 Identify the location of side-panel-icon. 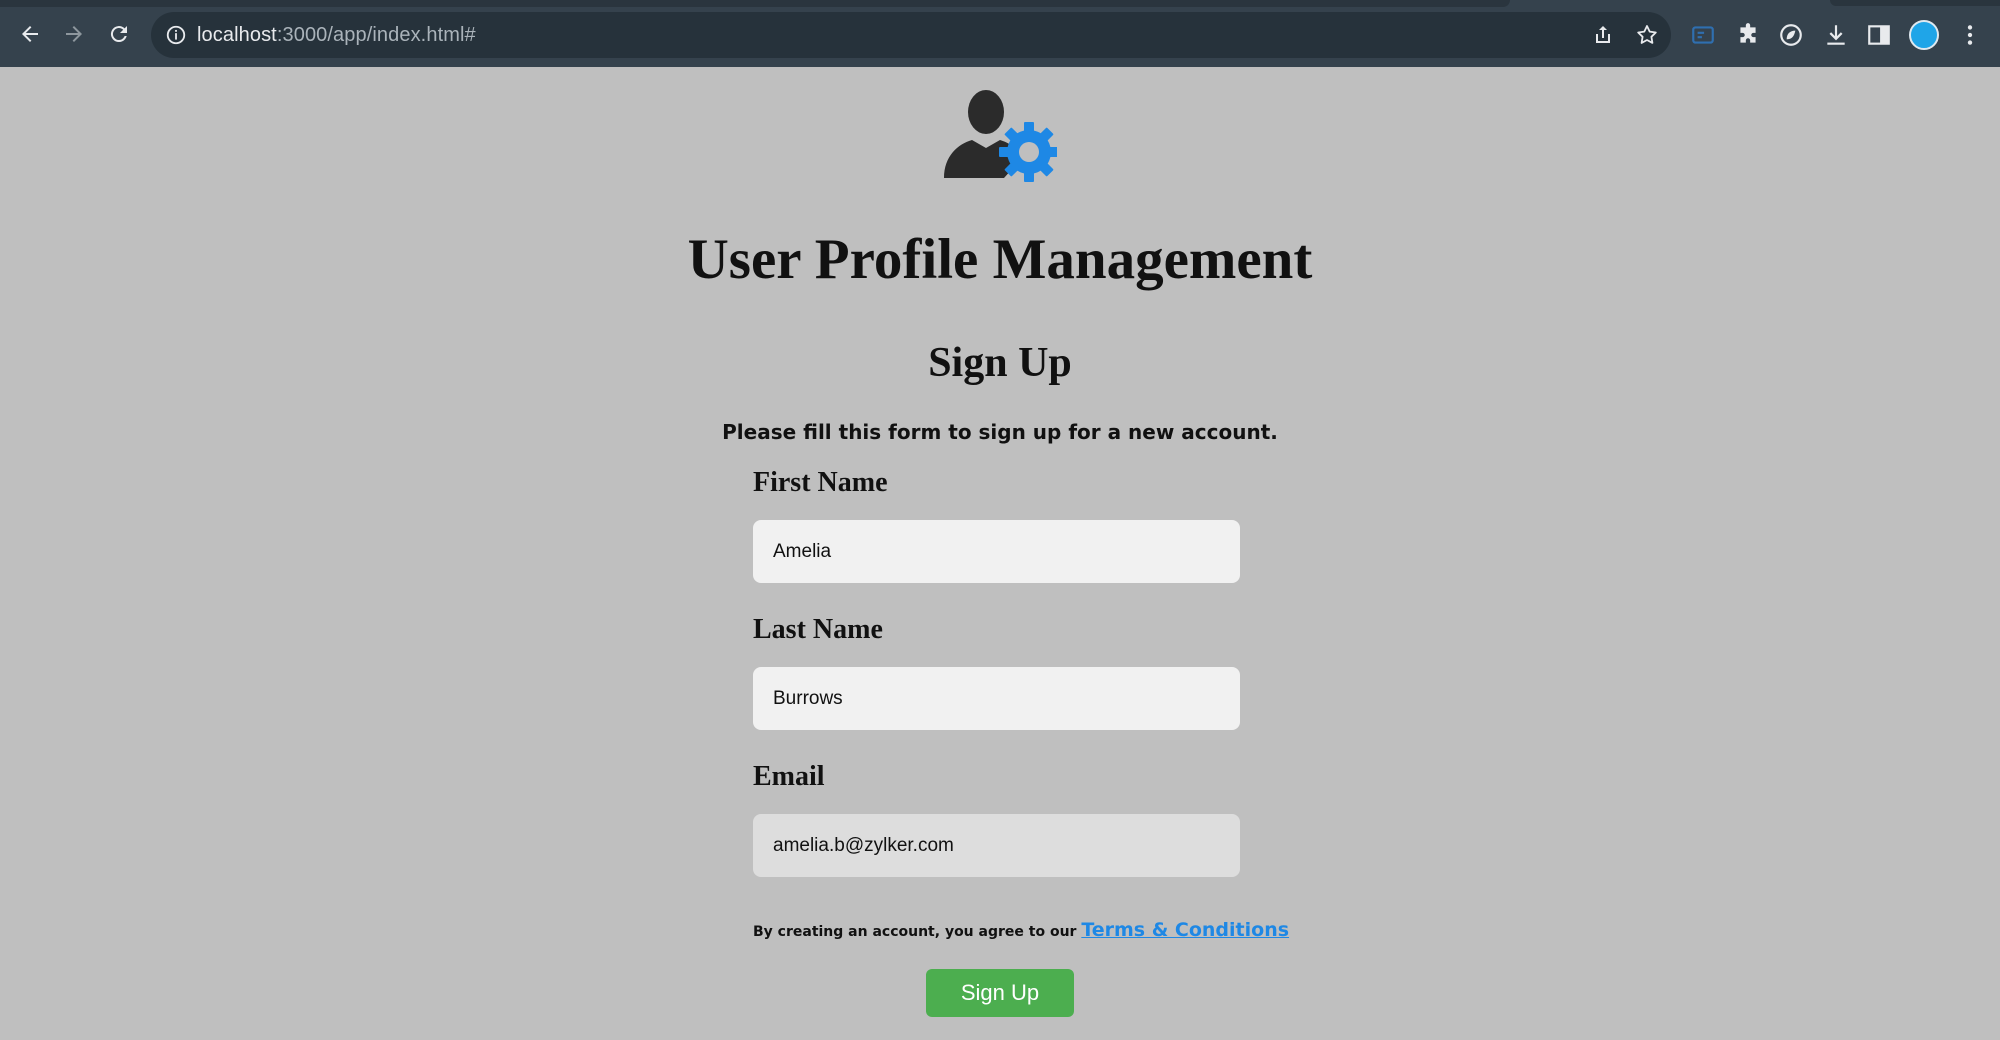
(1879, 35).